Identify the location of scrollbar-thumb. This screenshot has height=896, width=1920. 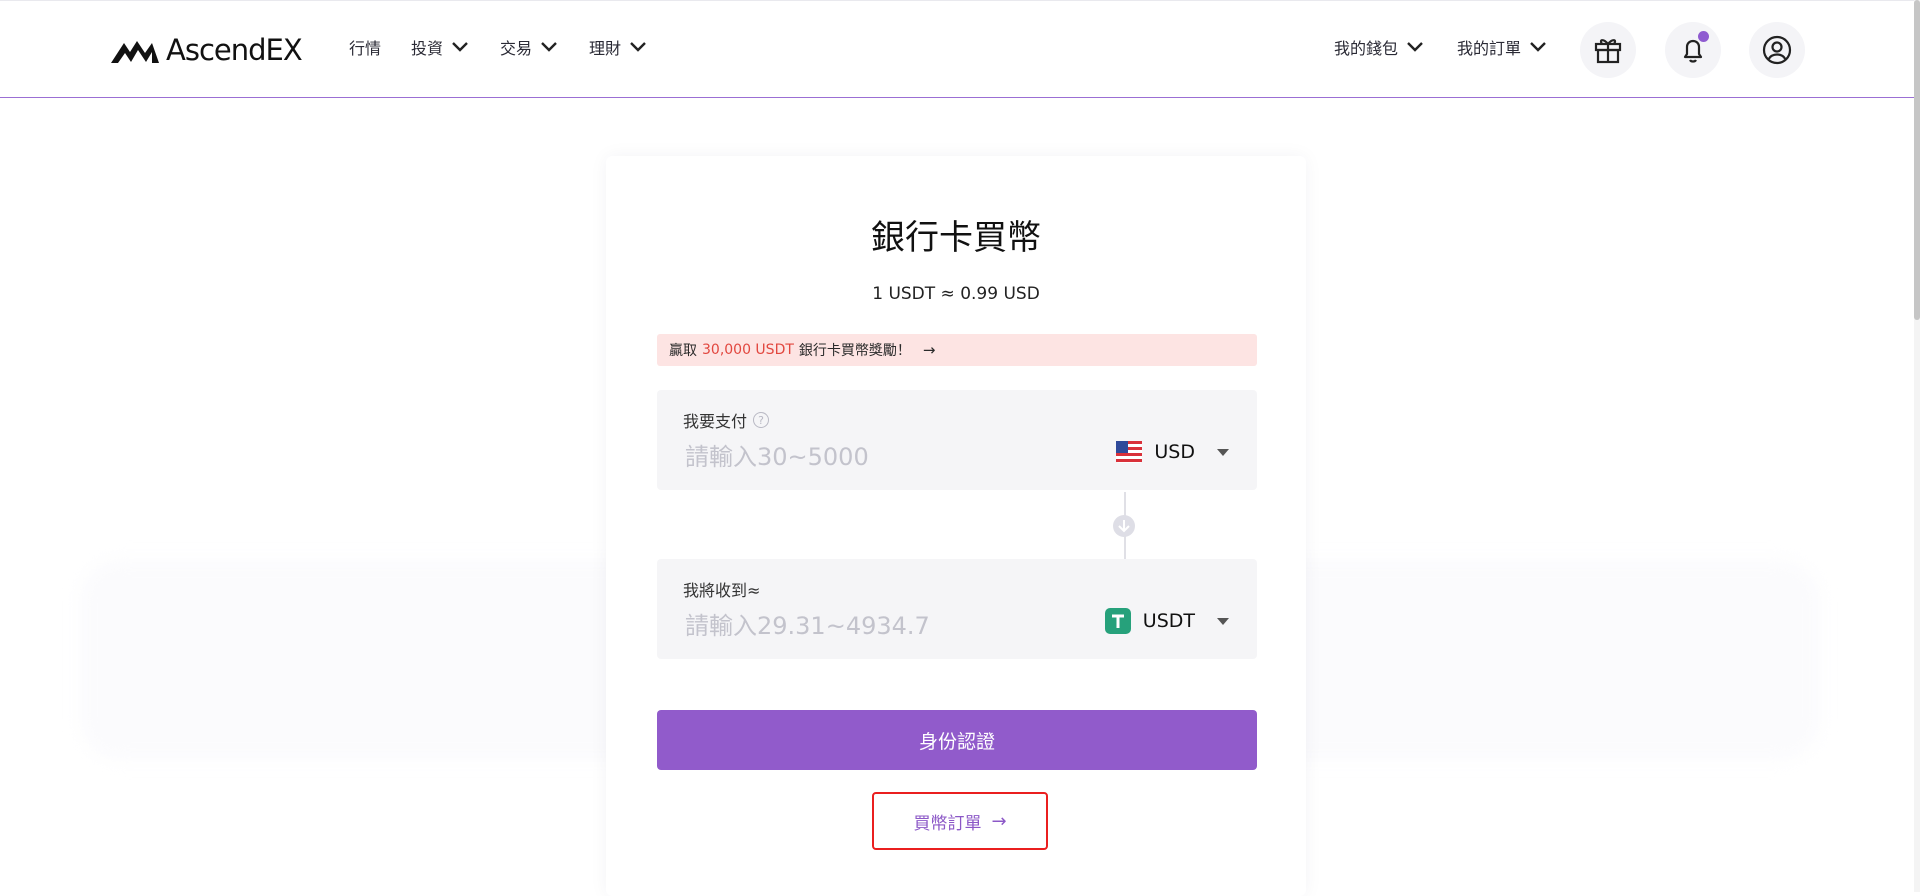
(1917, 160).